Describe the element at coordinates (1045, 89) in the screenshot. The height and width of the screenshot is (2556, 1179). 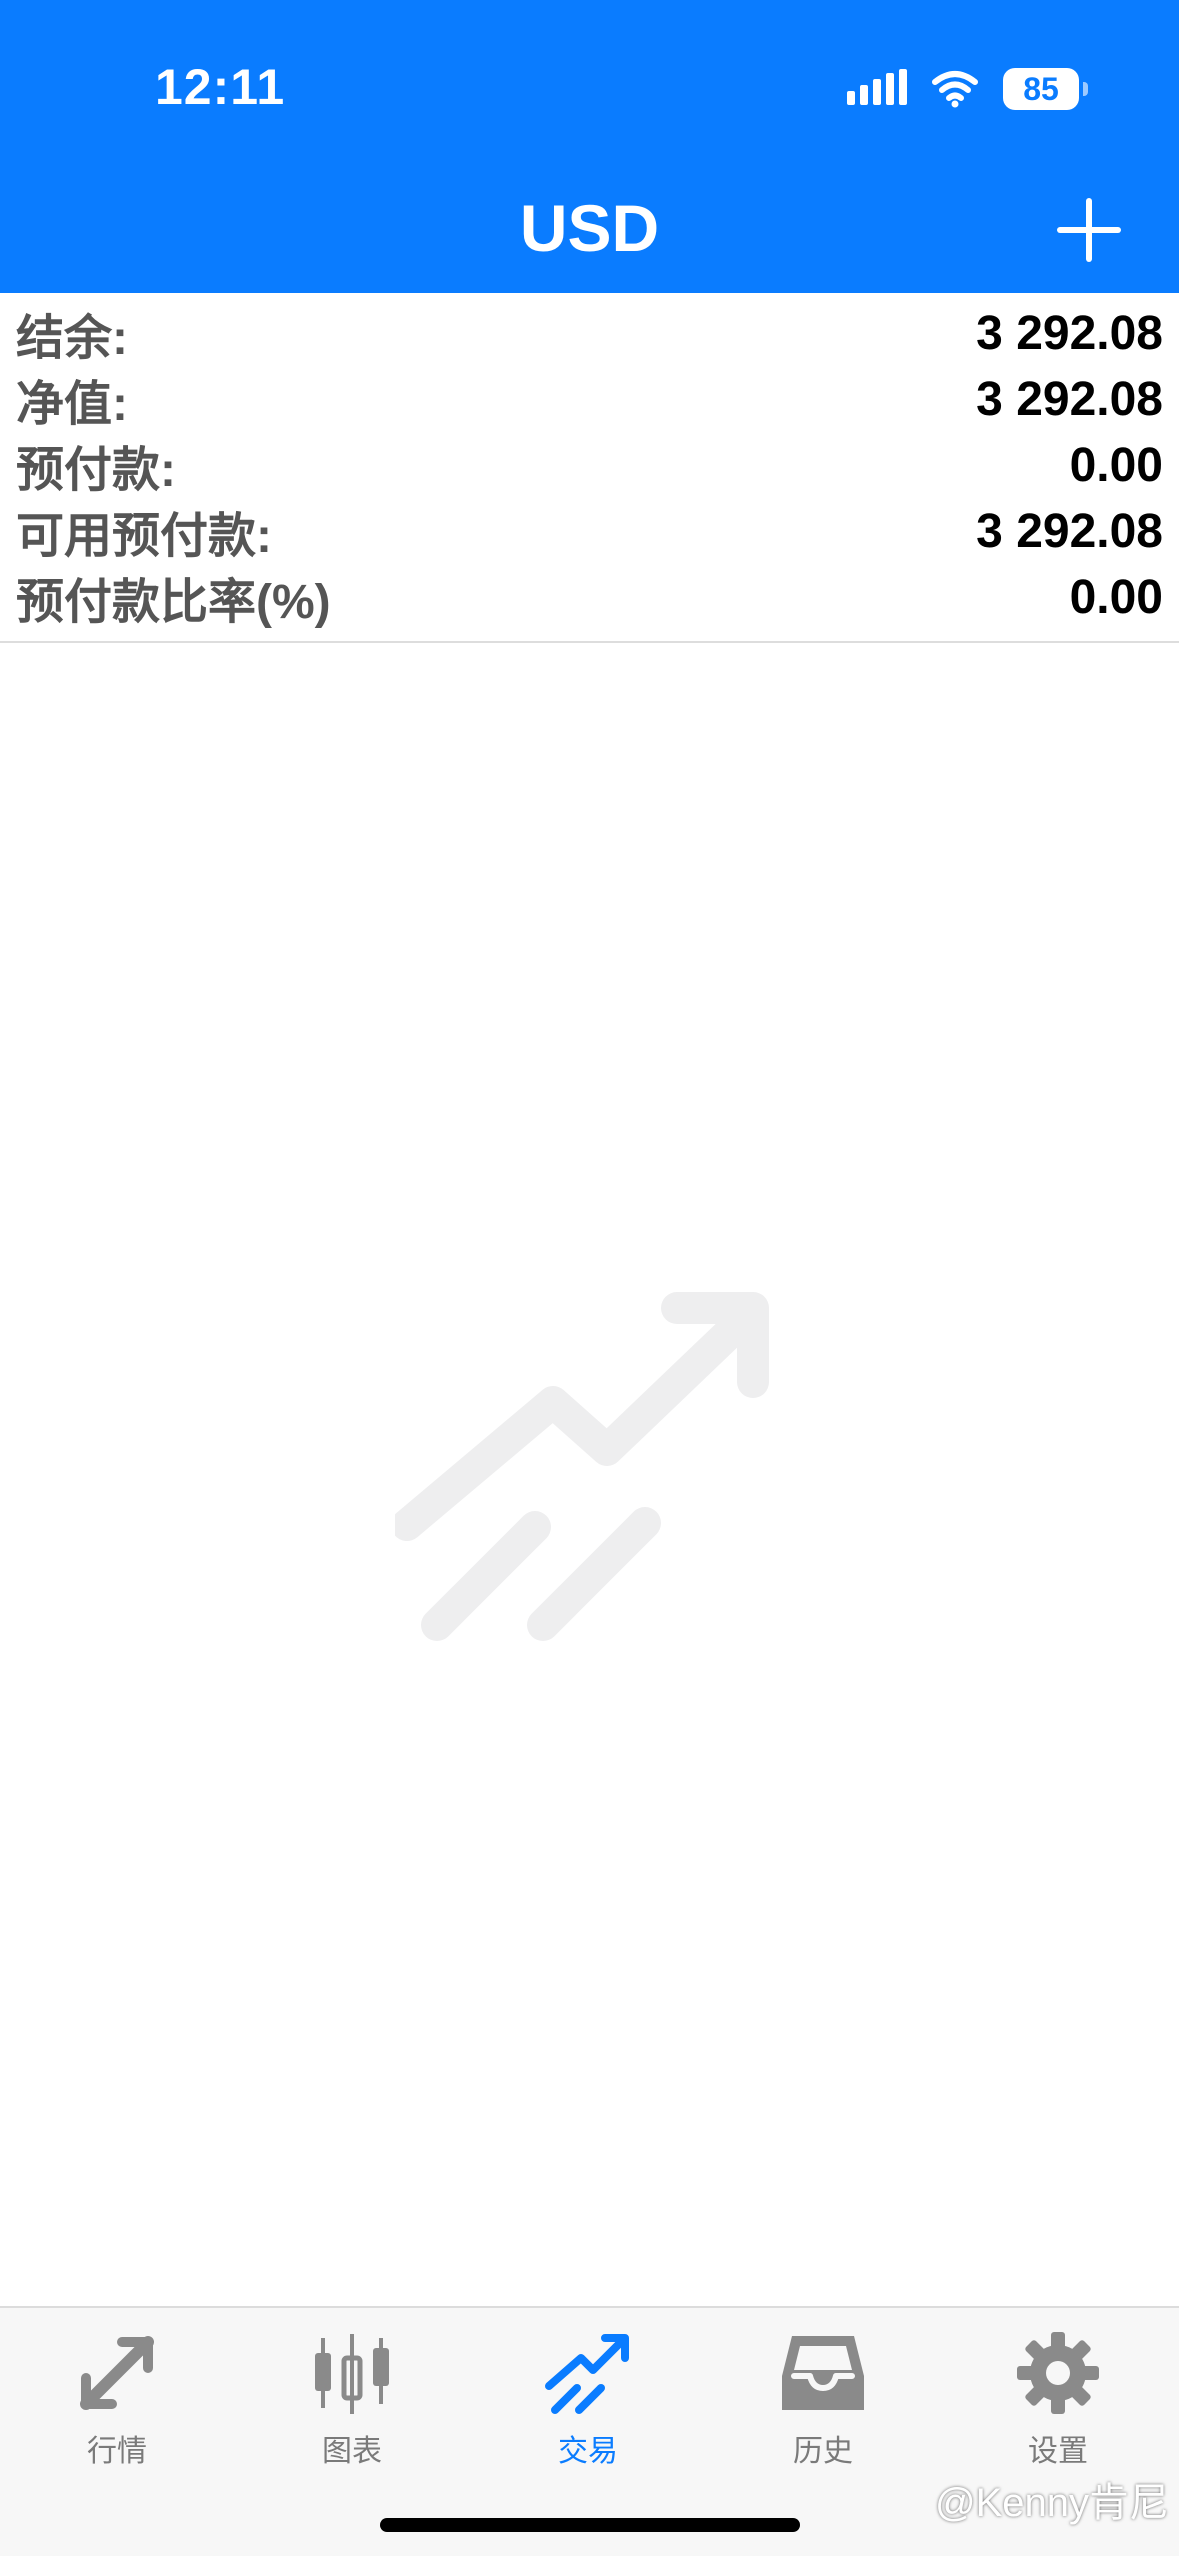
I see `battery-indicator: 85` at that location.